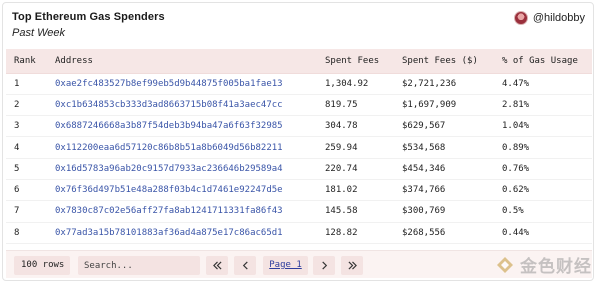 This screenshot has height=283, width=600. I want to click on avatar-icon, so click(520, 18).